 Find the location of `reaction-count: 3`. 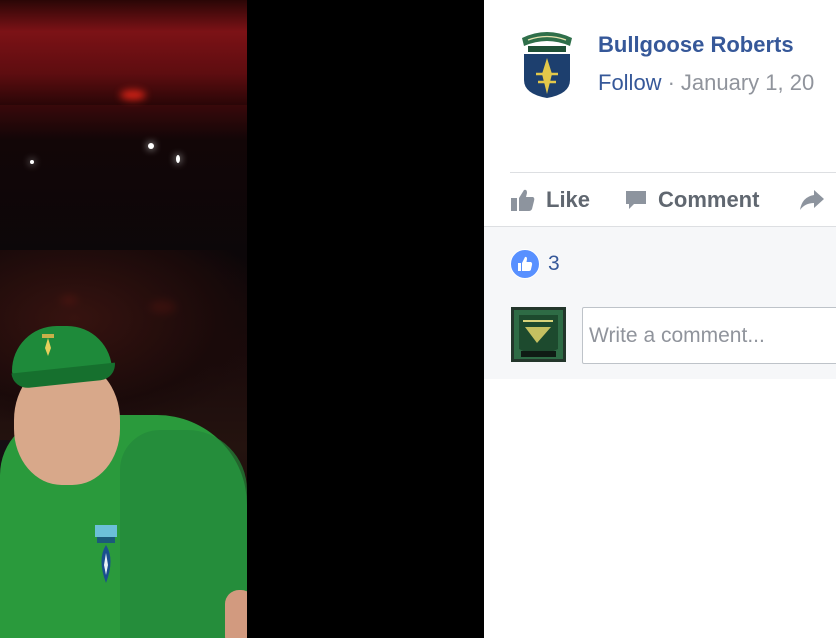

reaction-count: 3 is located at coordinates (554, 263).